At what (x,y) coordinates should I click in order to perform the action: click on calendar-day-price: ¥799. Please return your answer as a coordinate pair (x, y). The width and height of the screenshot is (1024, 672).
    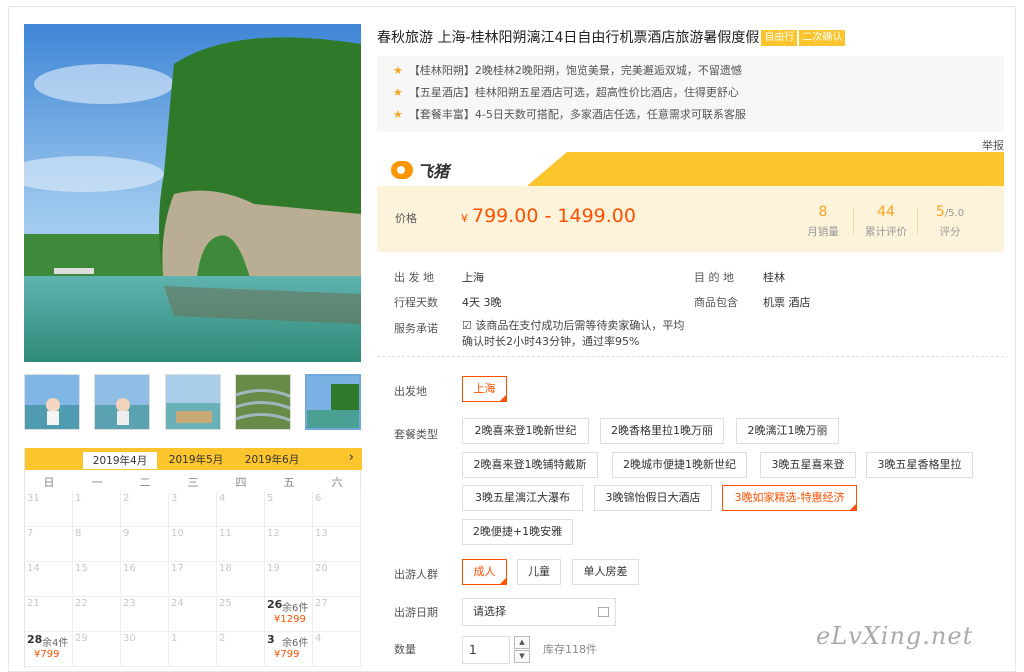
    Looking at the image, I should click on (47, 654).